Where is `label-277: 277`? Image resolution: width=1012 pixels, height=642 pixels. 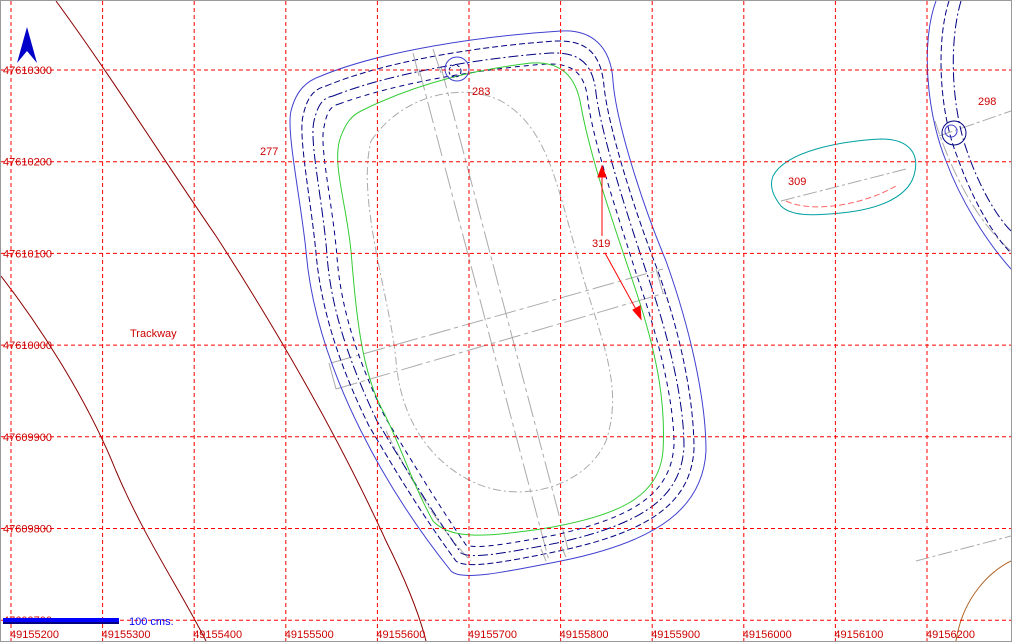 label-277: 277 is located at coordinates (269, 152).